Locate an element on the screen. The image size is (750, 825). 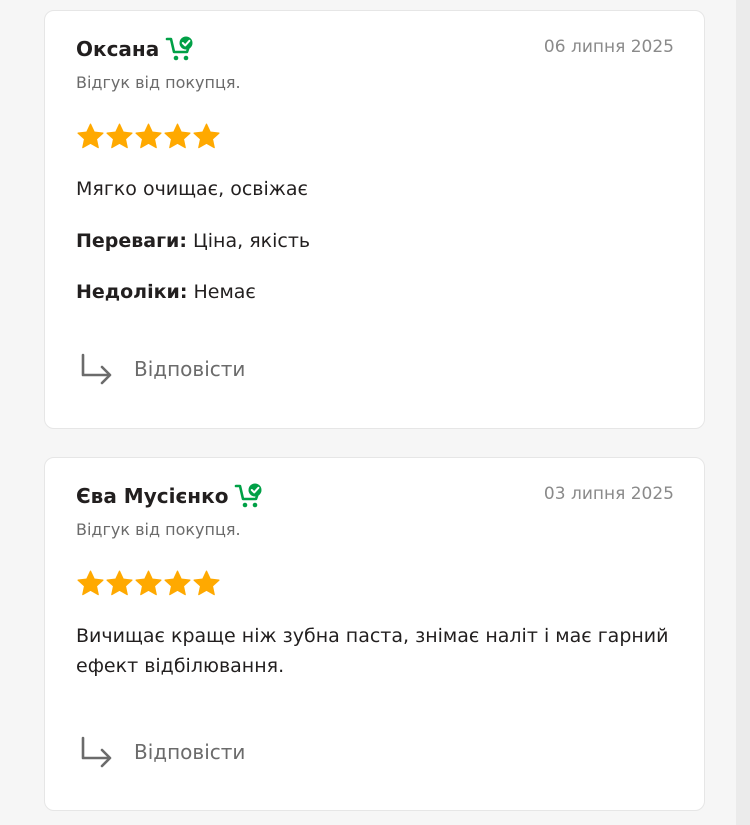
author-name: Оксана is located at coordinates (118, 49).